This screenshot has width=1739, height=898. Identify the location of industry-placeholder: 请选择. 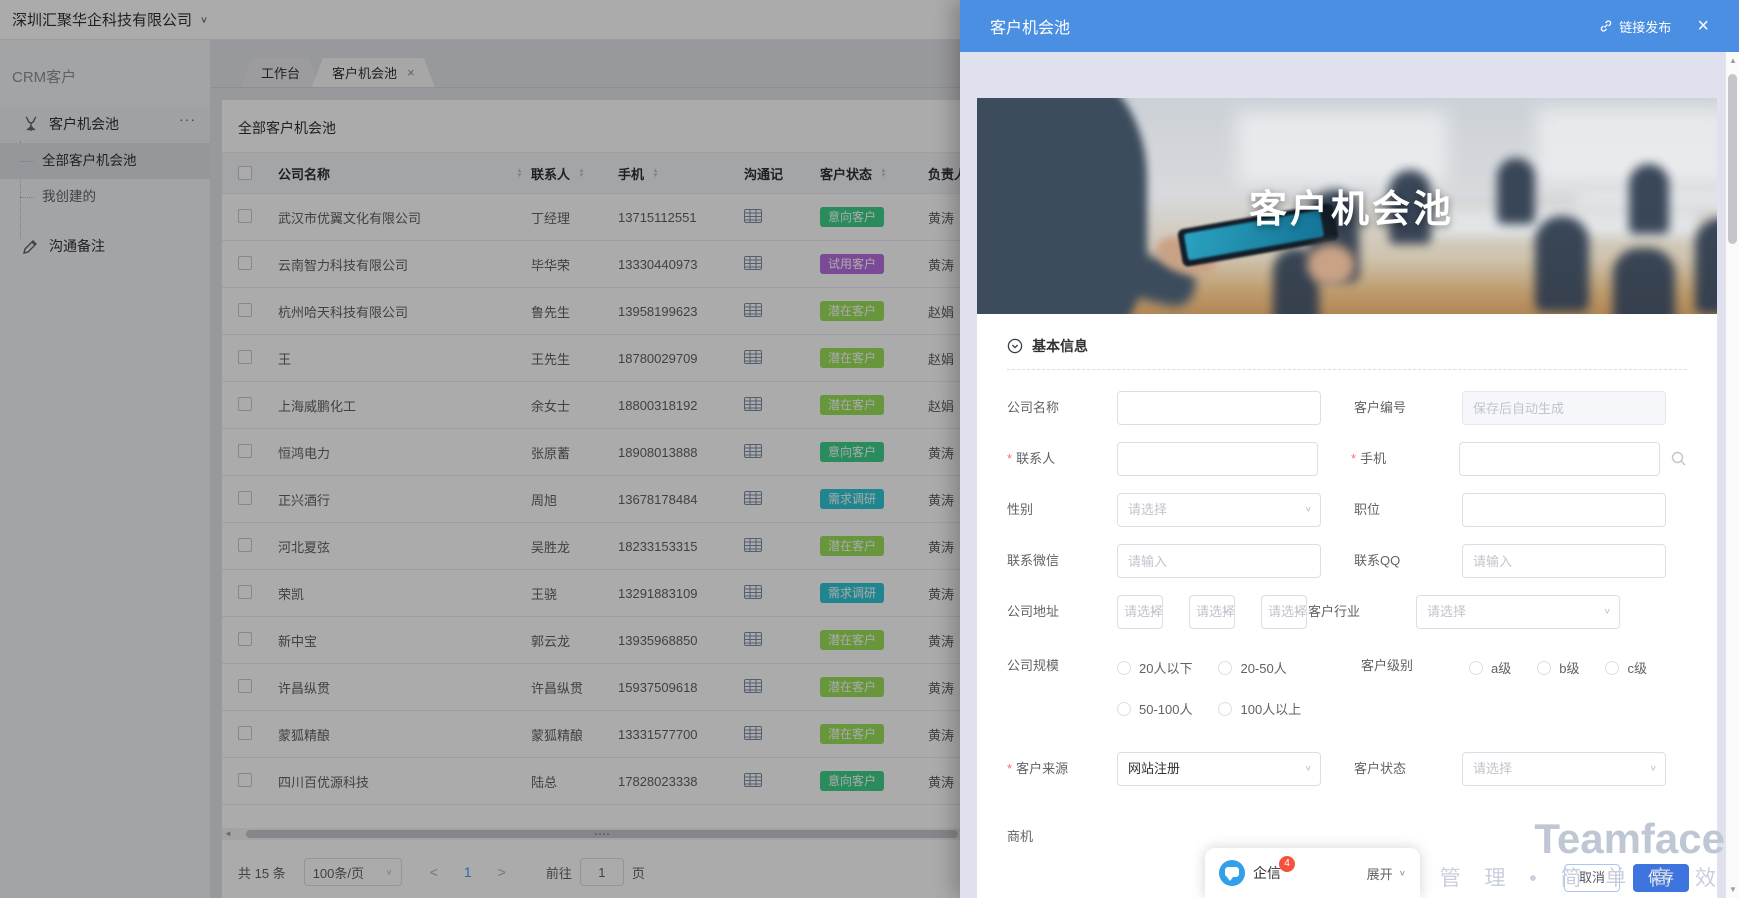
(1447, 611).